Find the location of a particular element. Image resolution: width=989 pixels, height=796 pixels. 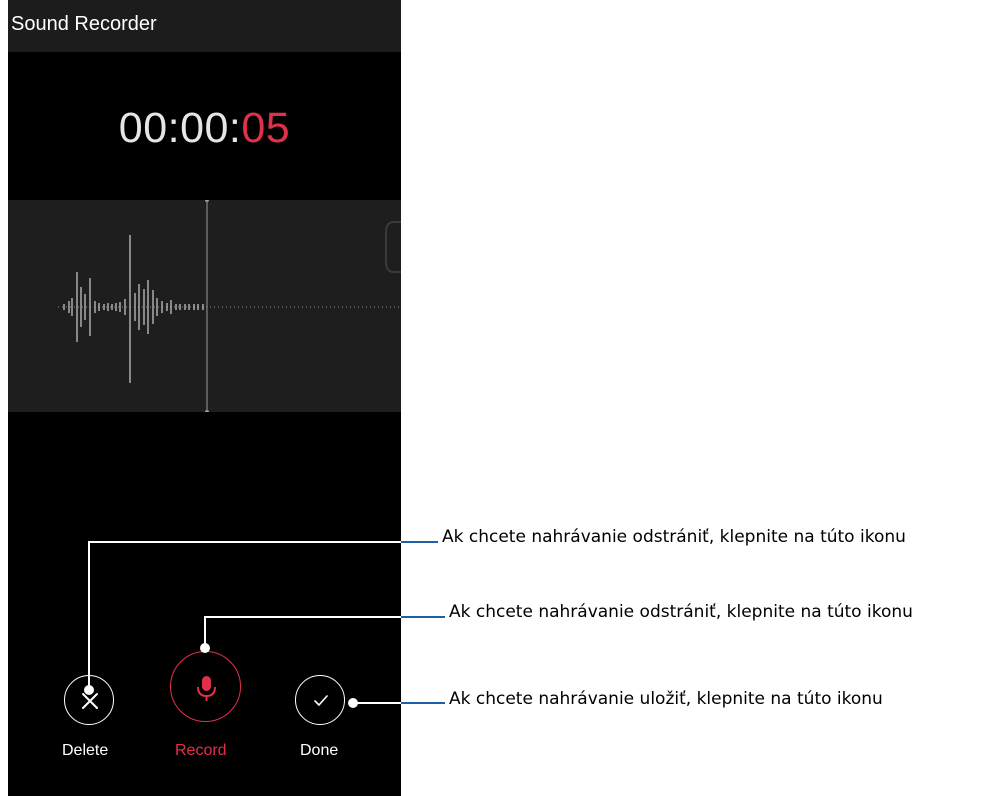

callout-lines is located at coordinates (264, 624).